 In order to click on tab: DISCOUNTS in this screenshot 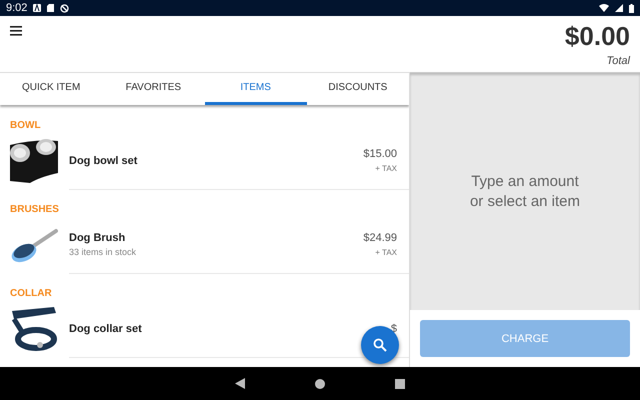, I will do `click(357, 89)`.